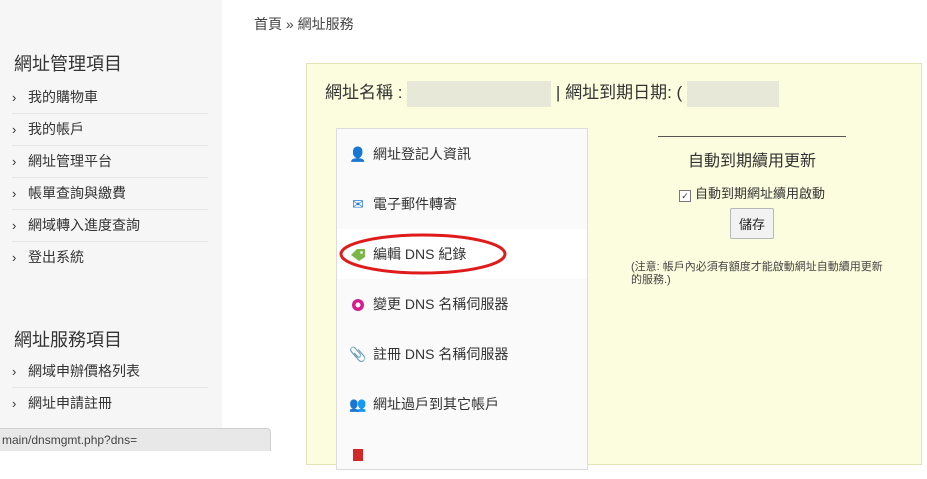 This screenshot has height=479, width=927. I want to click on menu-item-label: 註冊 DNS 名稱伺服器, so click(441, 354).